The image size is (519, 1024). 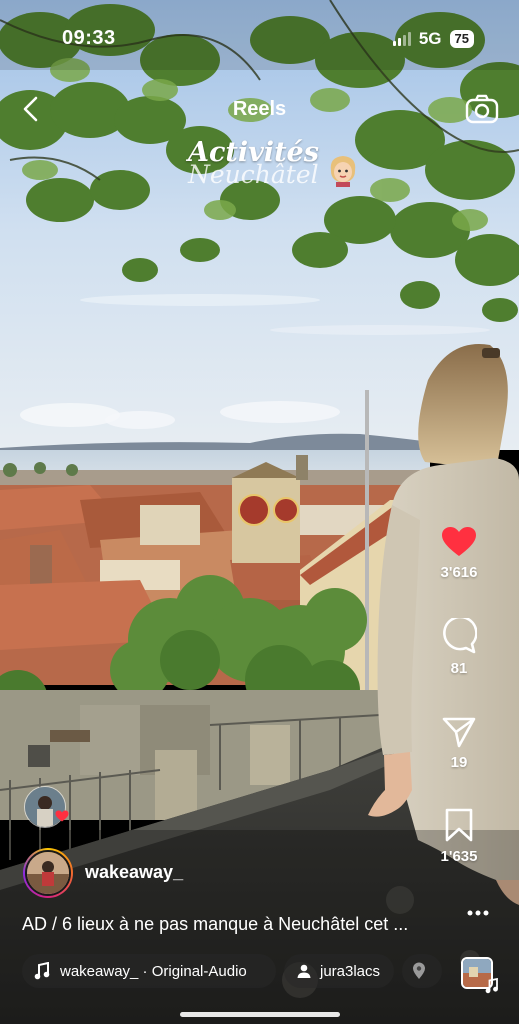 What do you see at coordinates (430, 38) in the screenshot?
I see `network-label: 5G` at bounding box center [430, 38].